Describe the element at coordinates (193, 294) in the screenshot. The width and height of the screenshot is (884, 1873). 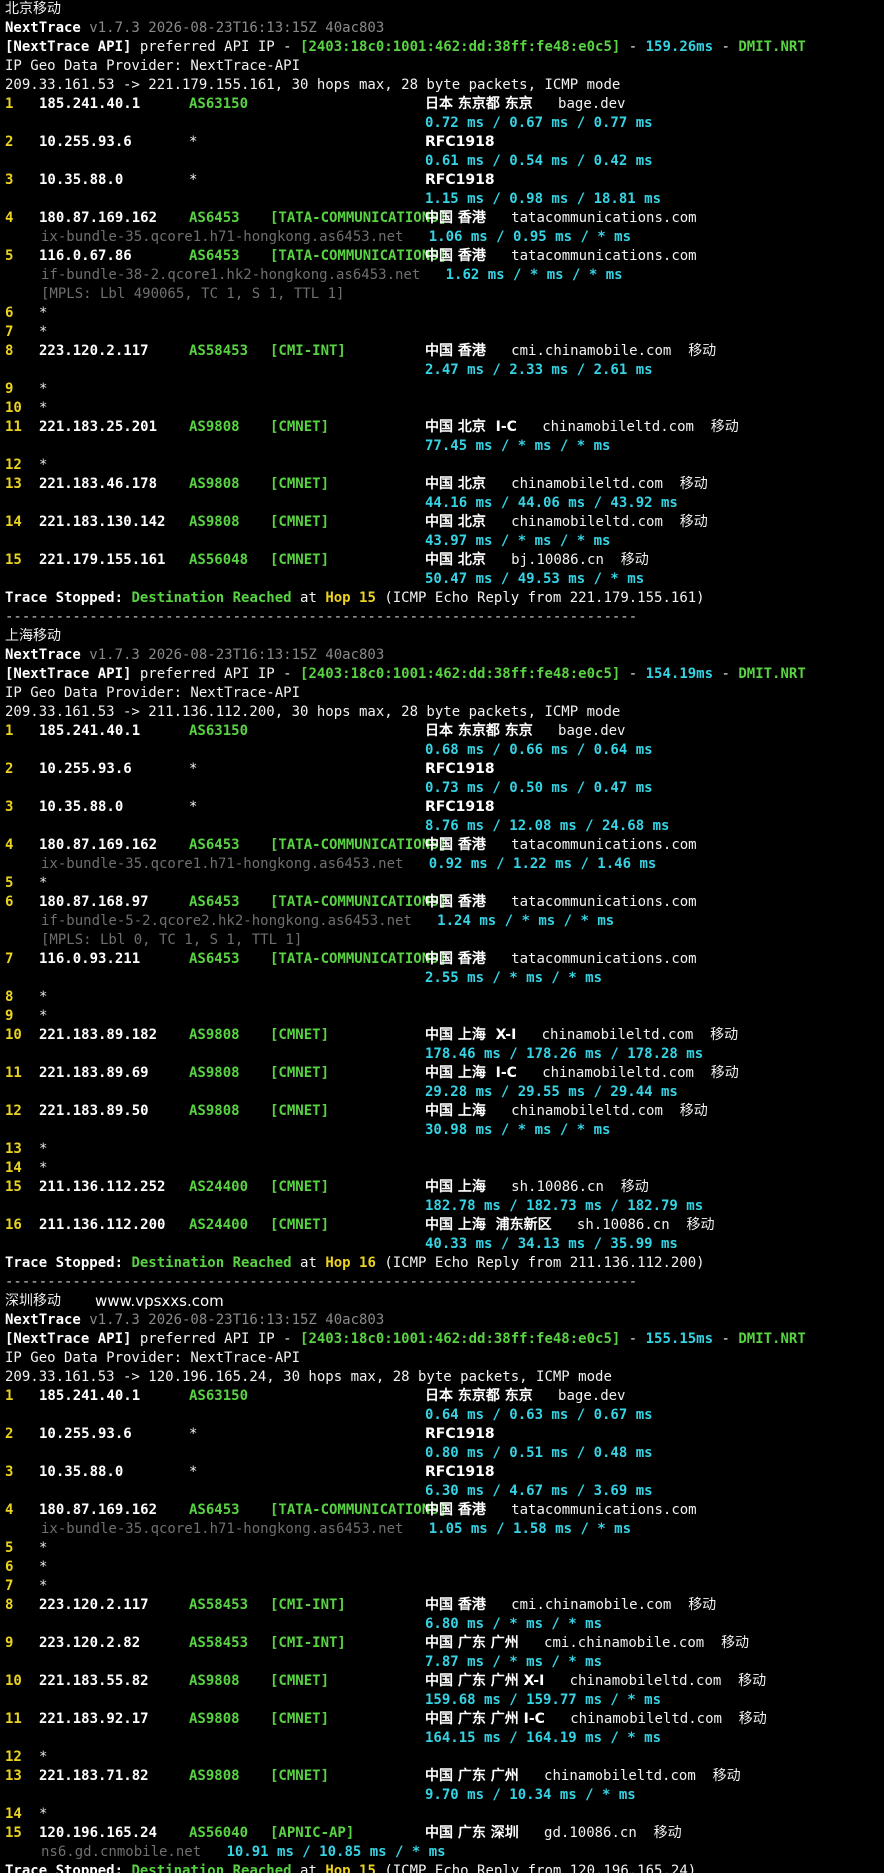
I see `hop-mpls: [MPLS: Lbl 490065, TC 1, S 1, TTL 1]` at that location.